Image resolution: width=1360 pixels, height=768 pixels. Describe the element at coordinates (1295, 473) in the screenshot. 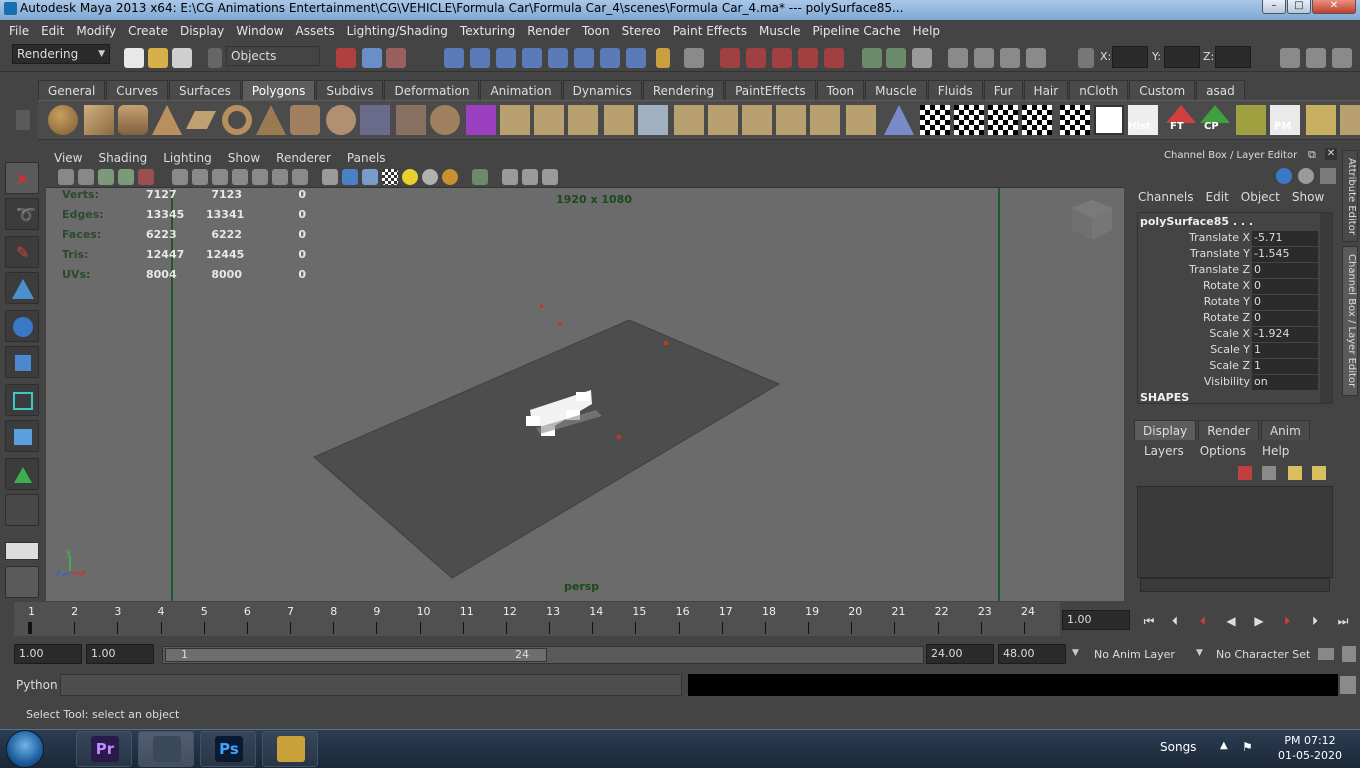

I see `move-layer-up-icon` at that location.